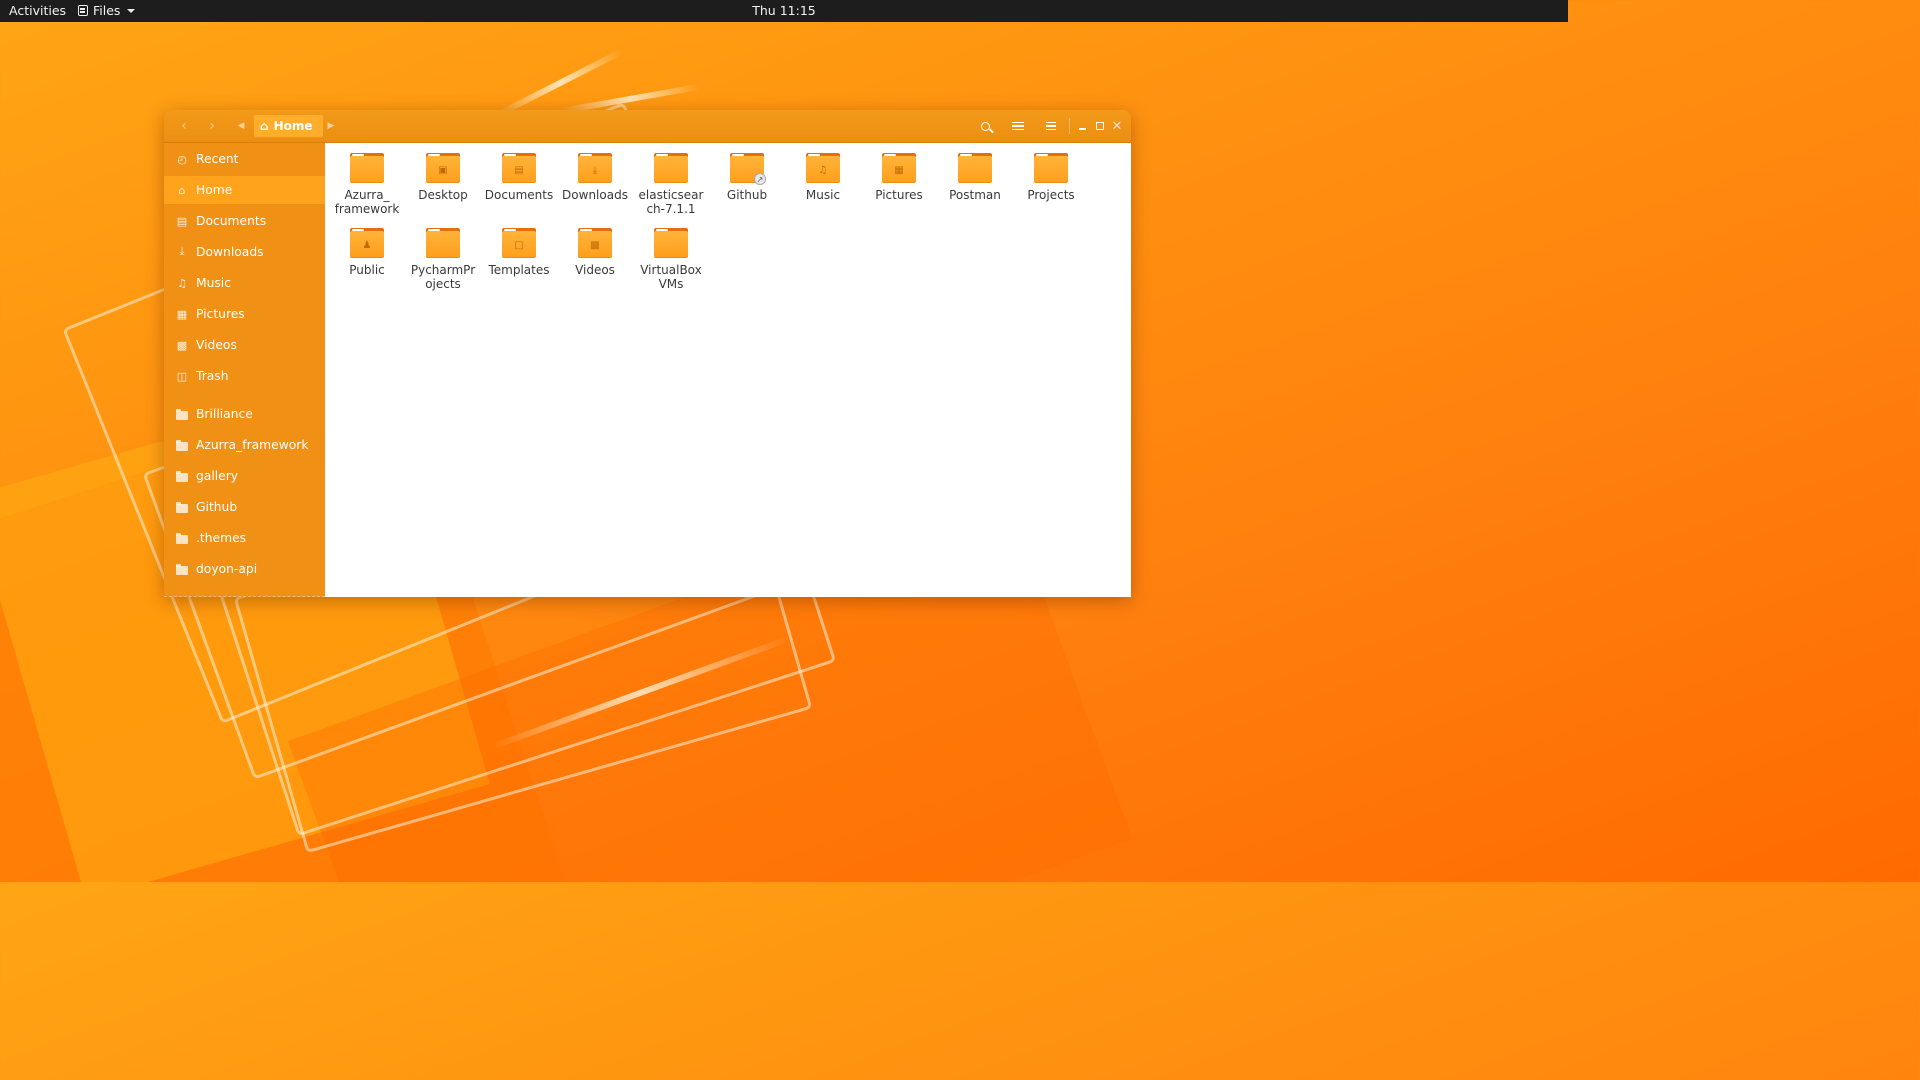 The height and width of the screenshot is (1080, 1920). Describe the element at coordinates (899, 195) in the screenshot. I see `file-name: Pictures` at that location.